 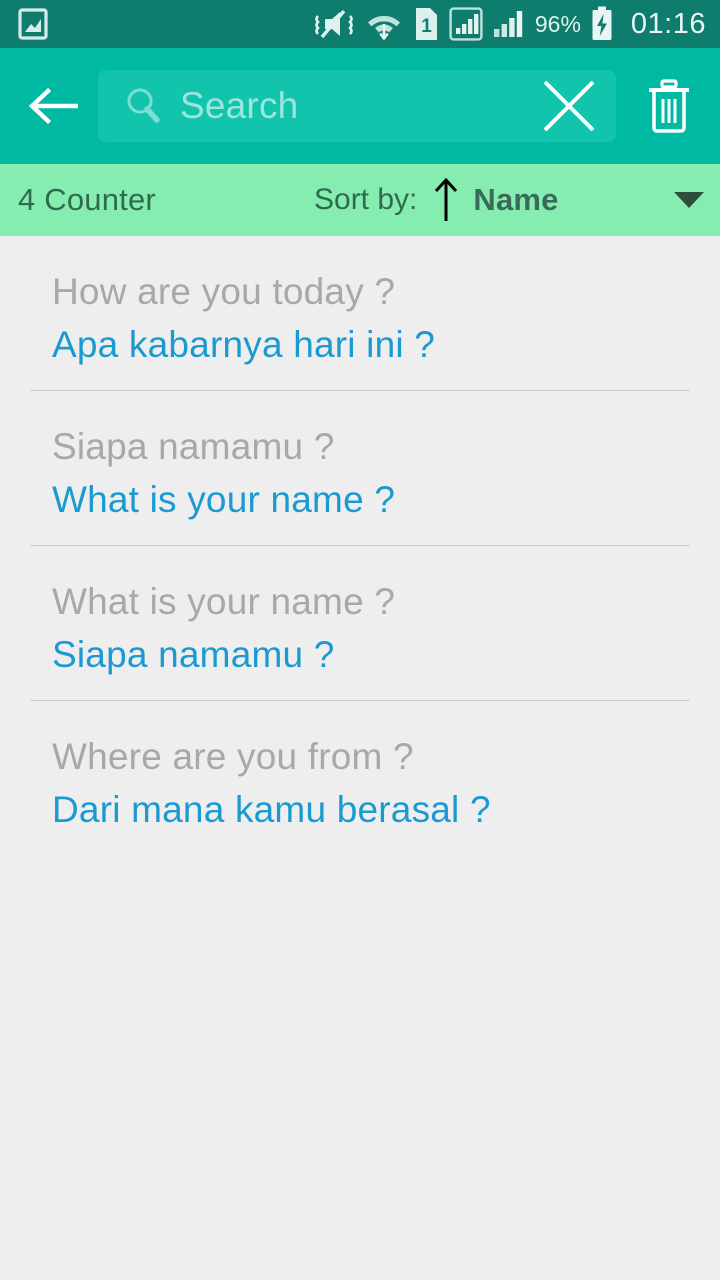 What do you see at coordinates (360, 458) in the screenshot?
I see `list-item-content: Siapa namamu ? What is your name ?` at bounding box center [360, 458].